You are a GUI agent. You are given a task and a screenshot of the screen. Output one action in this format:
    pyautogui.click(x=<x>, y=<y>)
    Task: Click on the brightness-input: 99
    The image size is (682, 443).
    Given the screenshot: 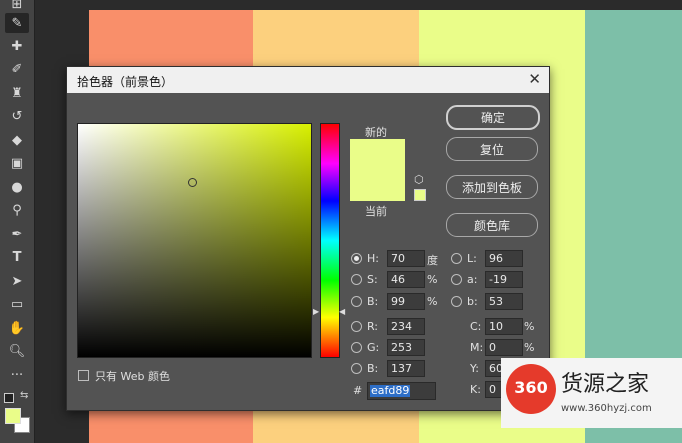 What is the action you would take?
    pyautogui.click(x=406, y=301)
    